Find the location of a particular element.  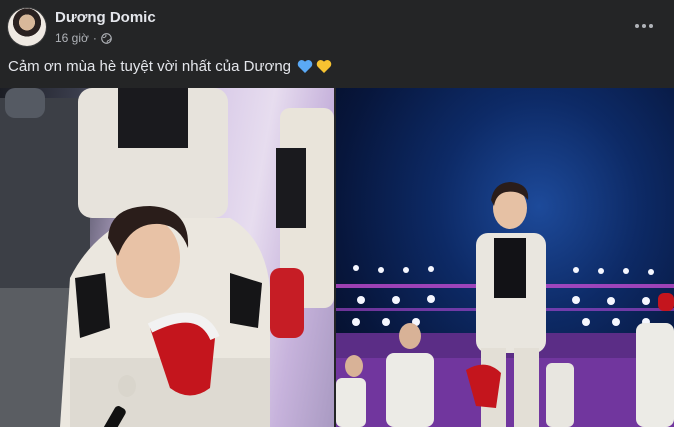

globe-icon is located at coordinates (106, 38).